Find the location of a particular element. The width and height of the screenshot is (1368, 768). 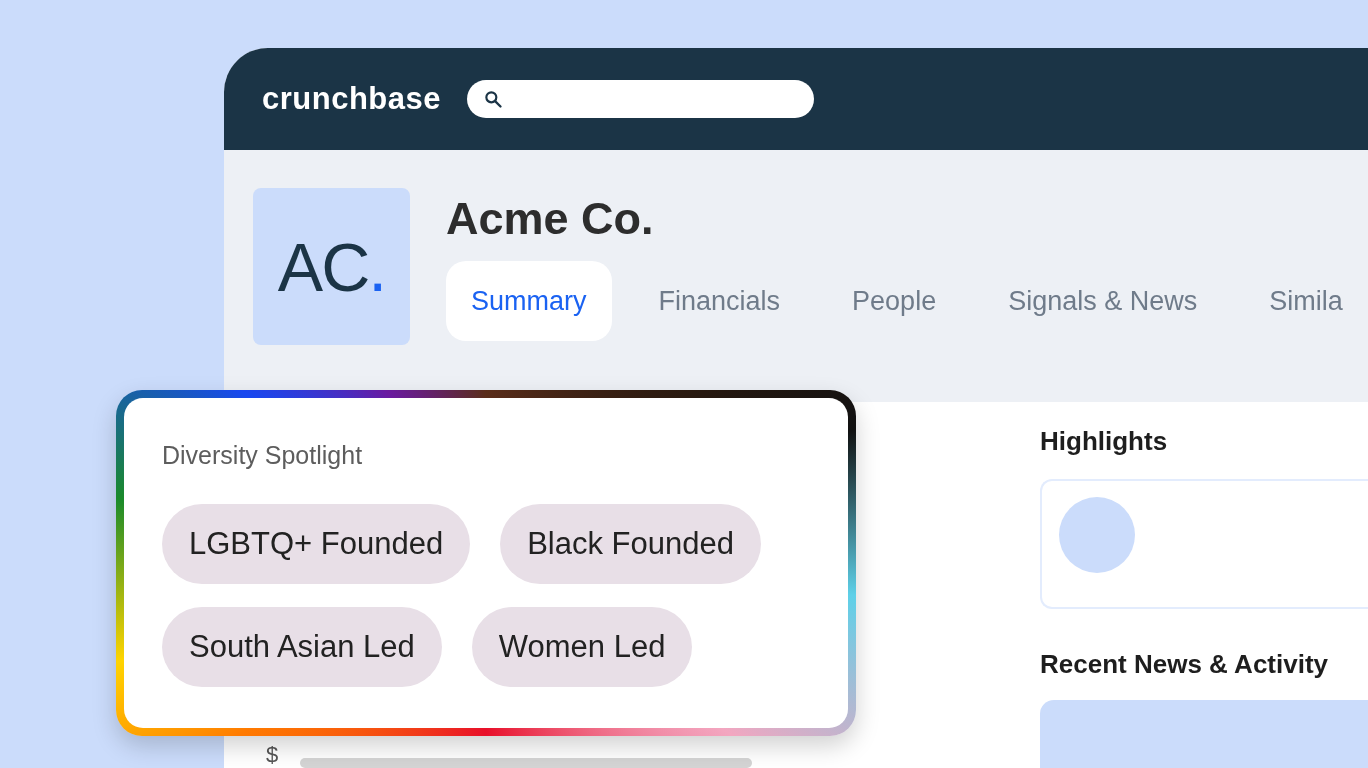

currency-symbol: $ is located at coordinates (272, 755).